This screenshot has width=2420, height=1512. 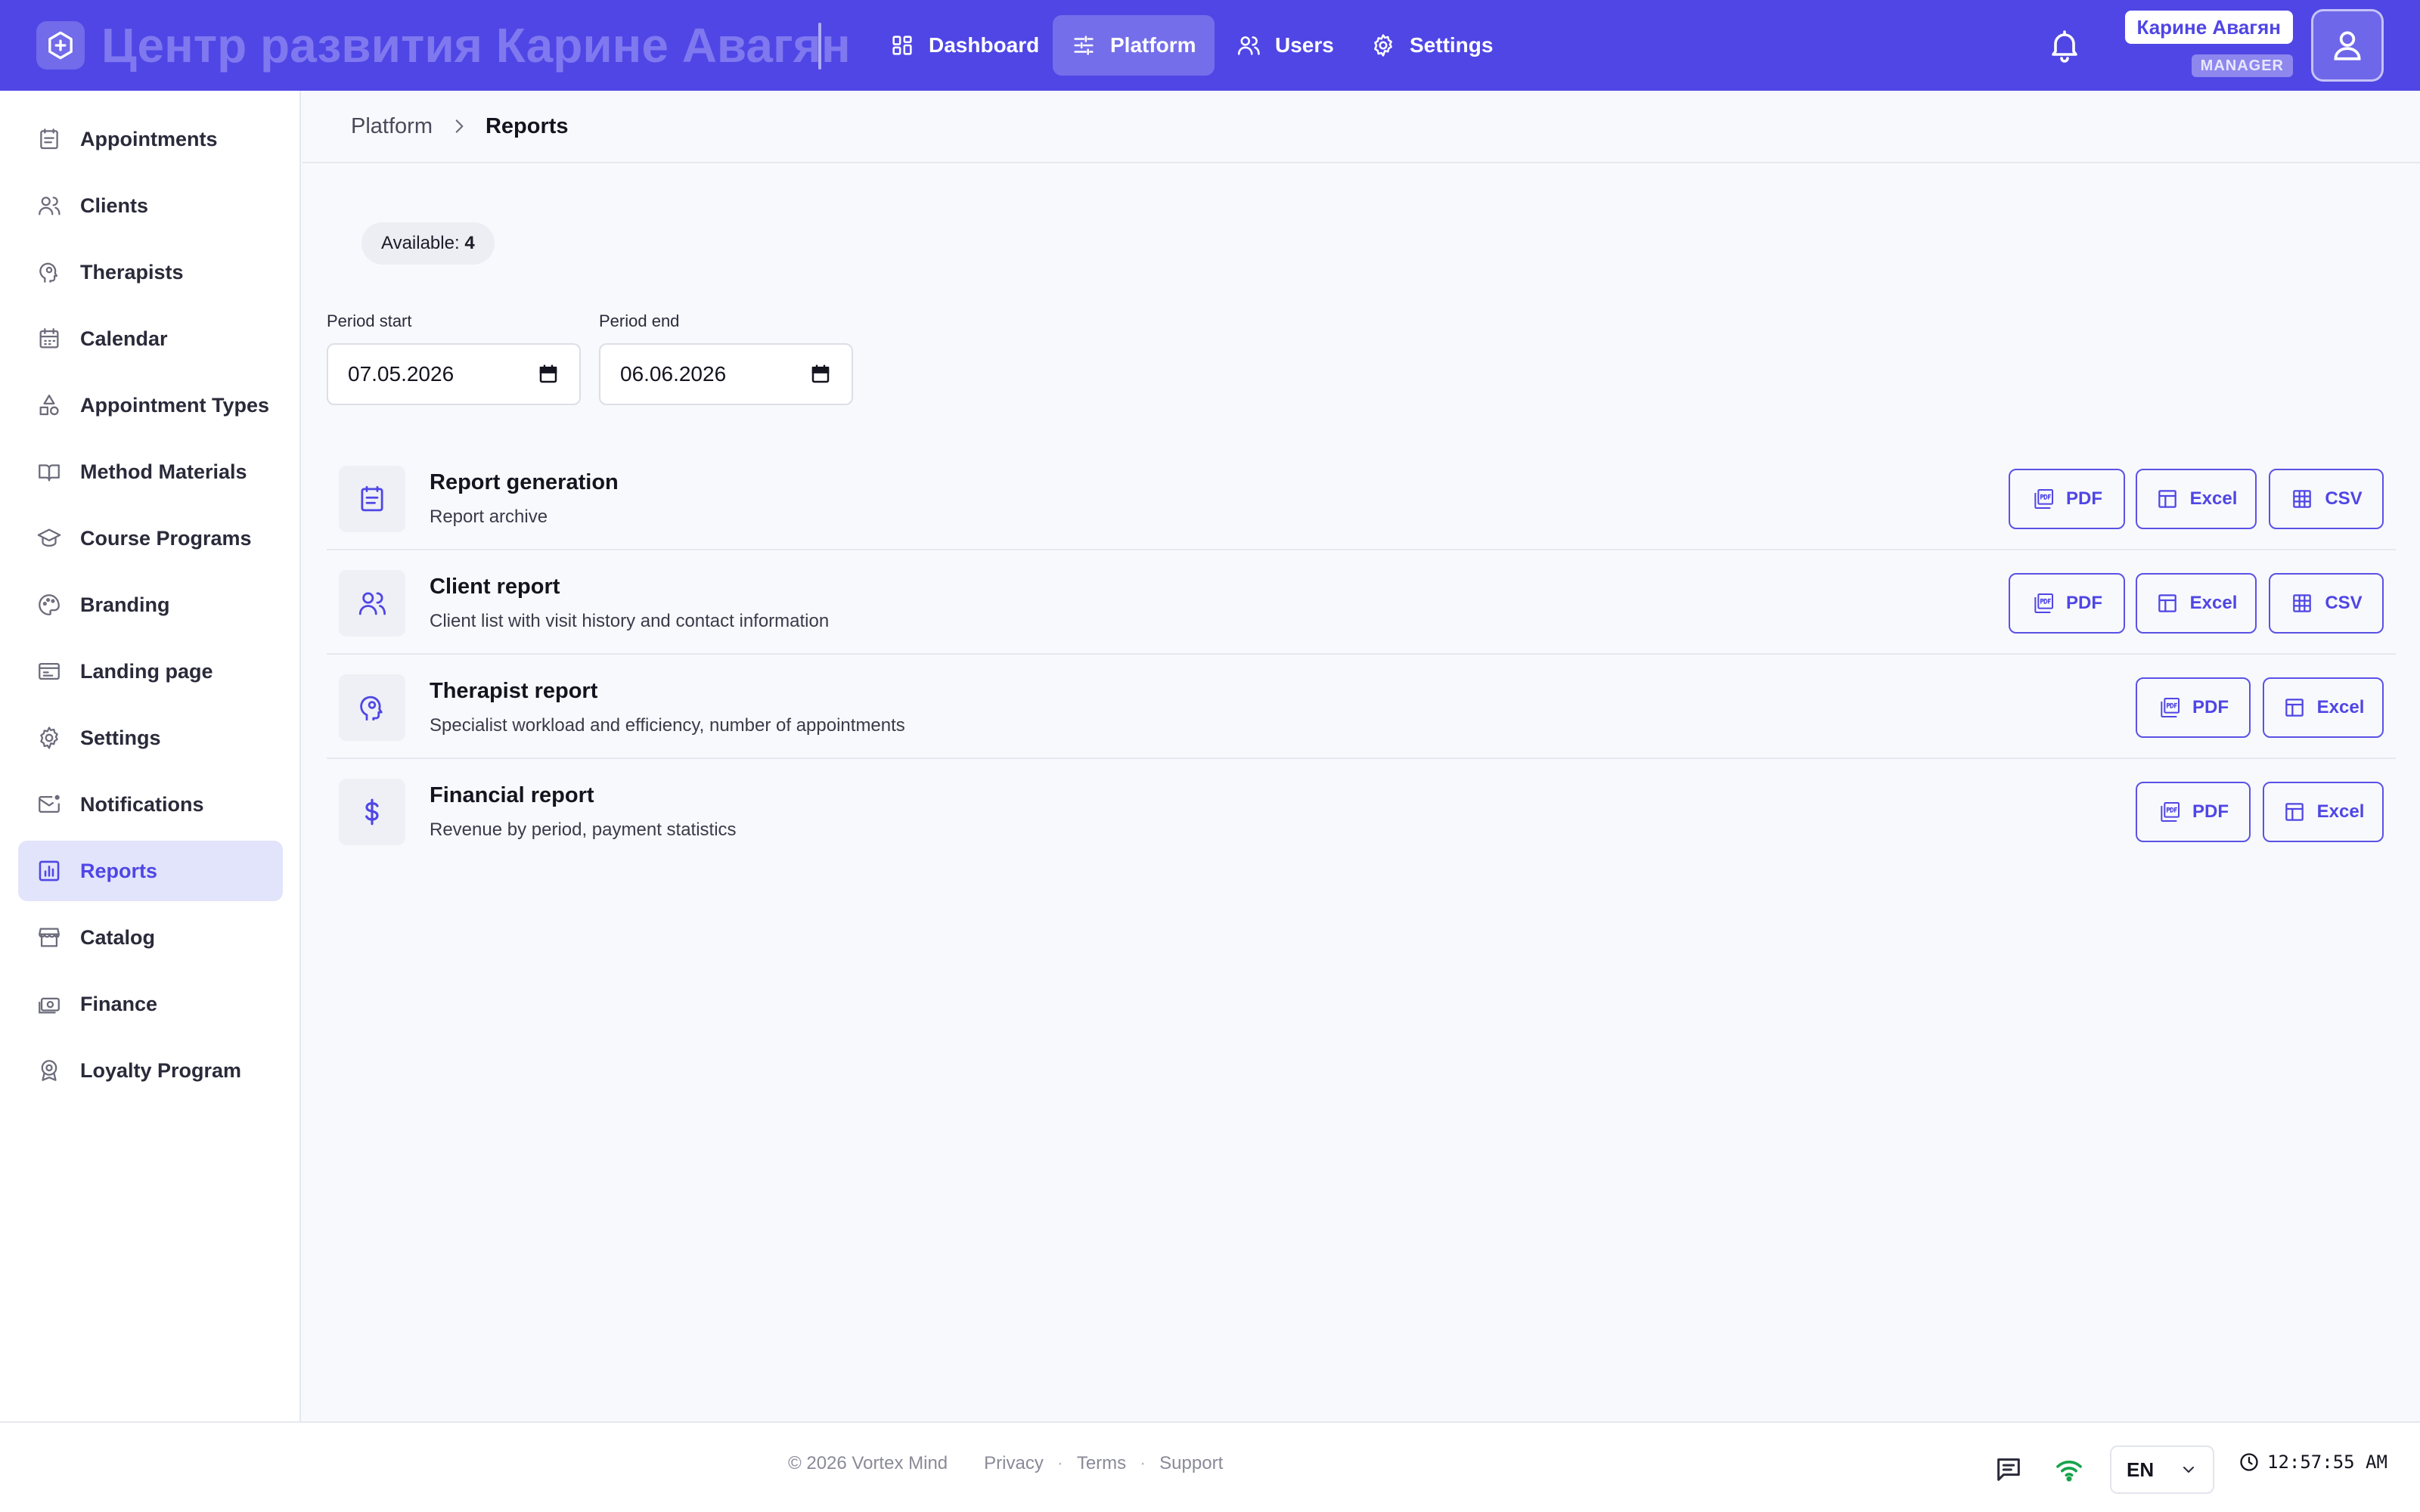 I want to click on sidebar-item-course-programs: Course Programs, so click(x=150, y=538).